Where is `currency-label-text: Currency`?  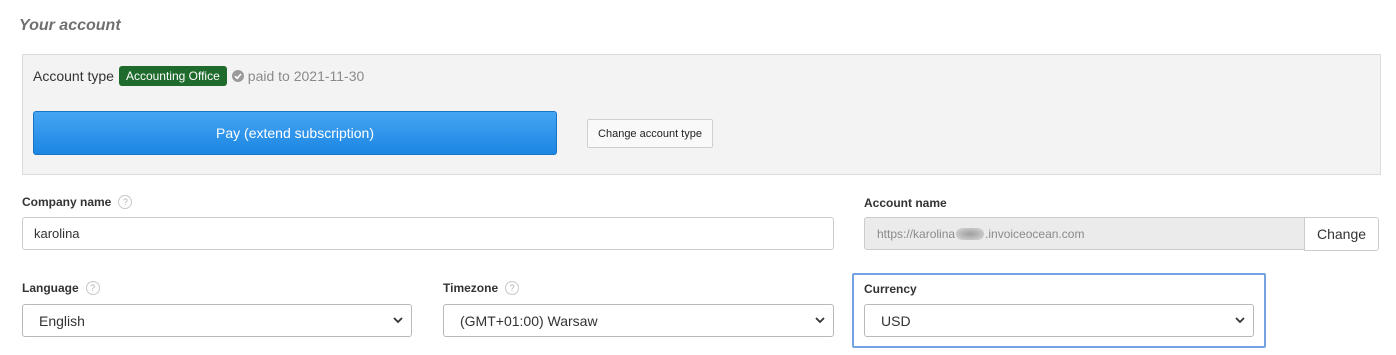
currency-label-text: Currency is located at coordinates (890, 289).